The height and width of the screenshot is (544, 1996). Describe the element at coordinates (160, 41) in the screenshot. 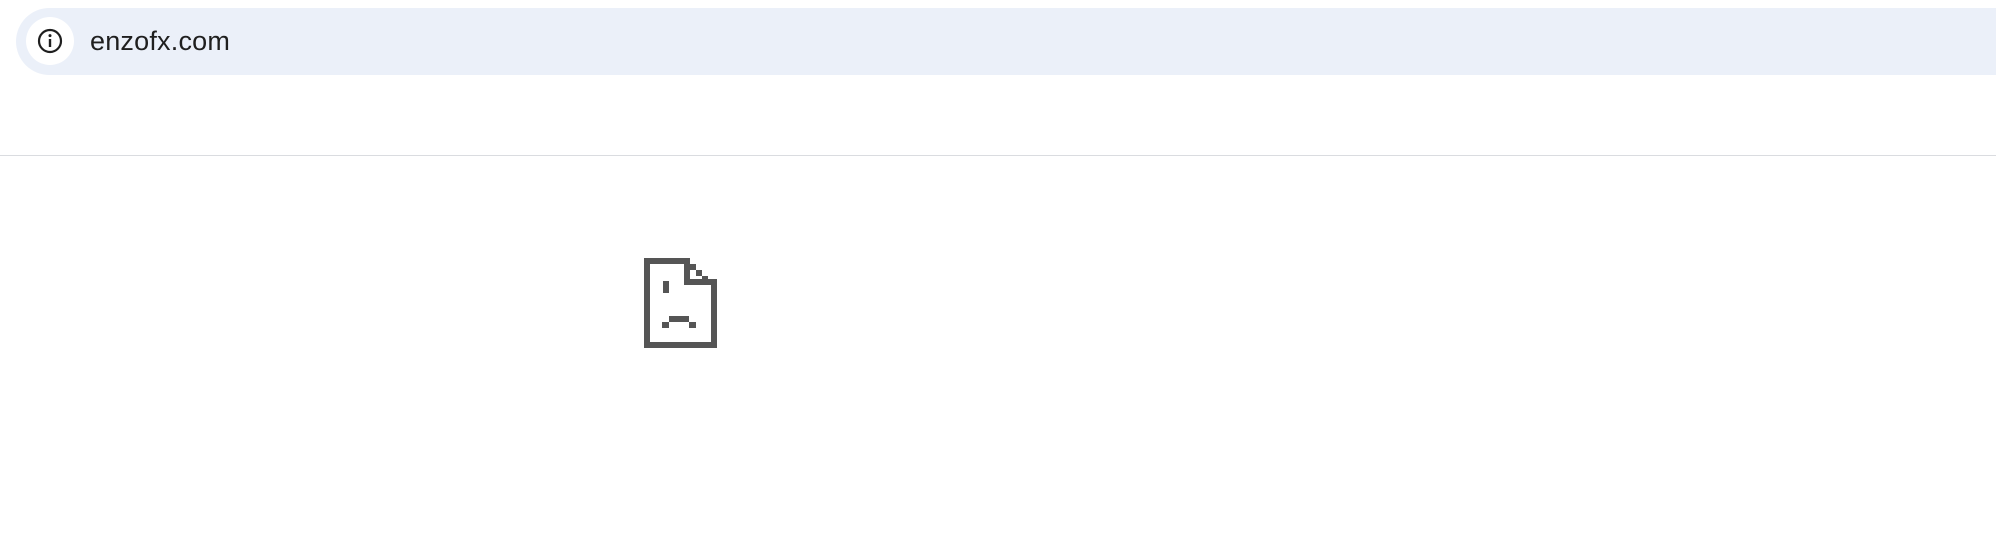

I see `url-text: enzofx.com` at that location.